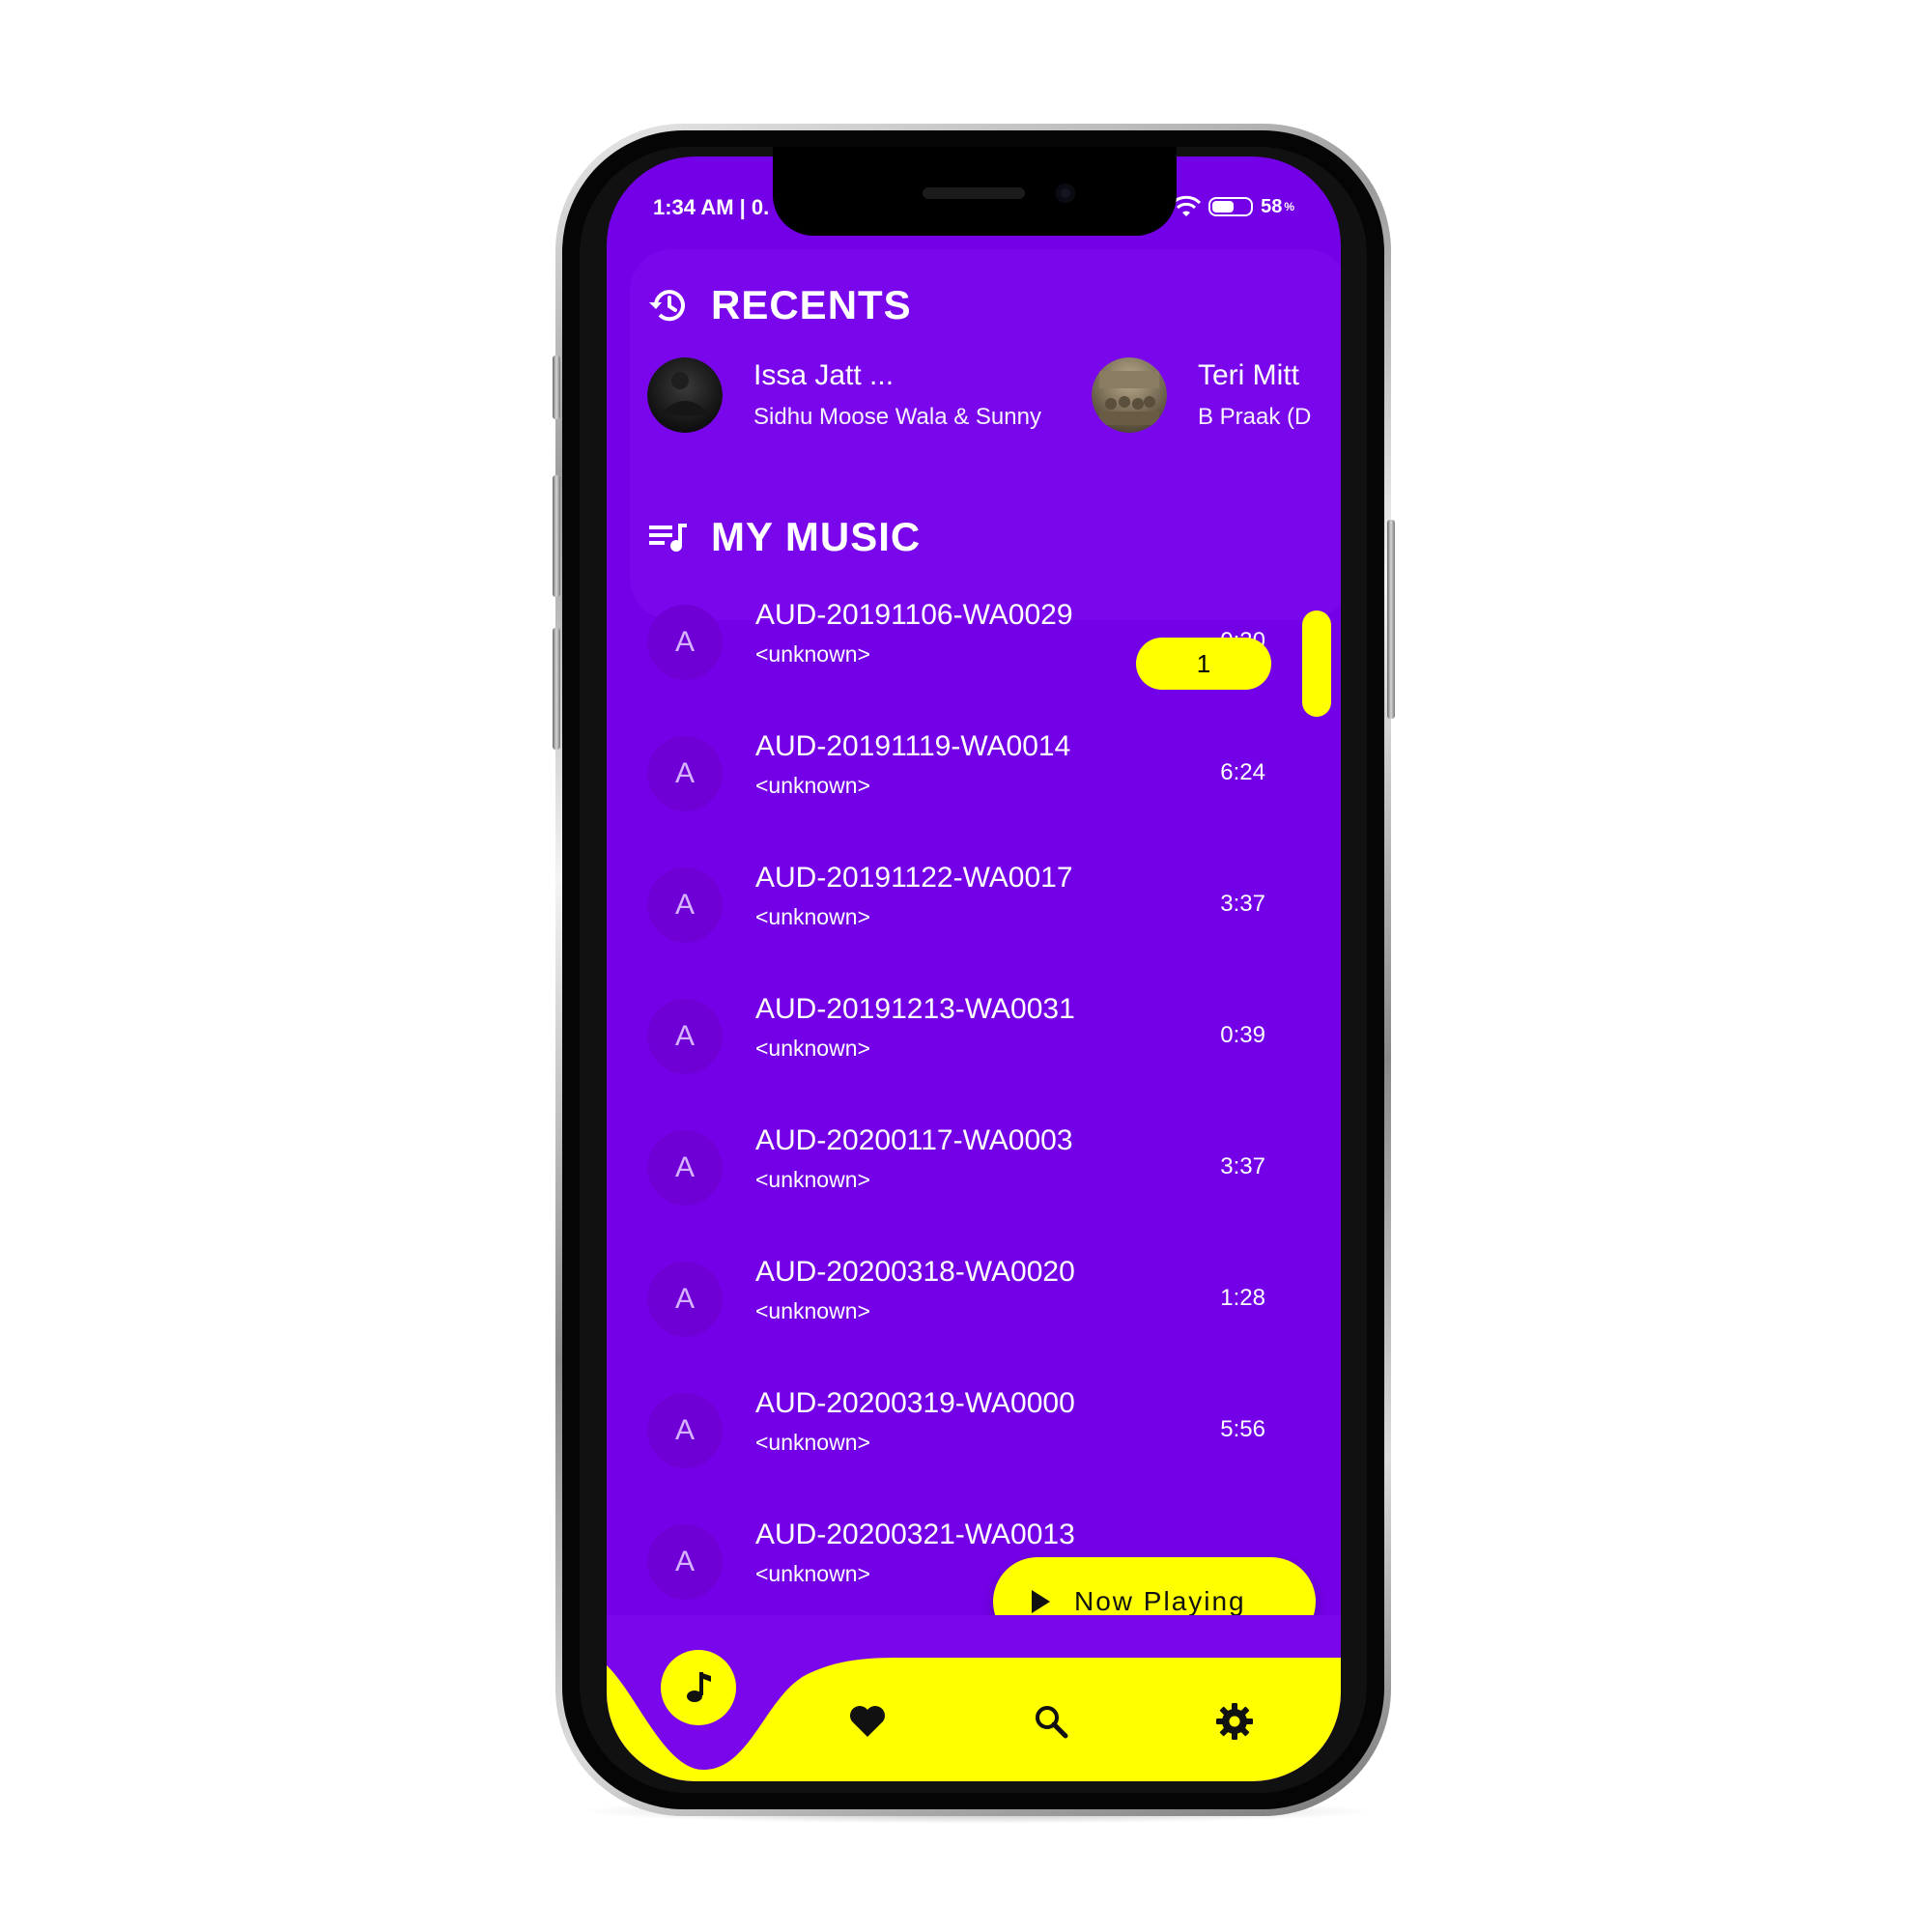  Describe the element at coordinates (956, 1318) in the screenshot. I see `song-row: A AUD-20200318-WA0020 <unknown> 1:28` at that location.